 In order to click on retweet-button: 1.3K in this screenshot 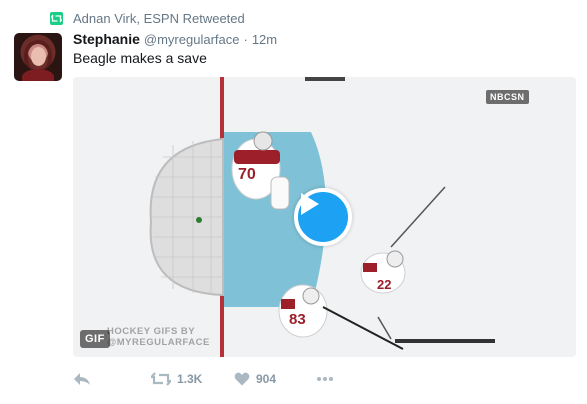, I will do `click(192, 379)`.